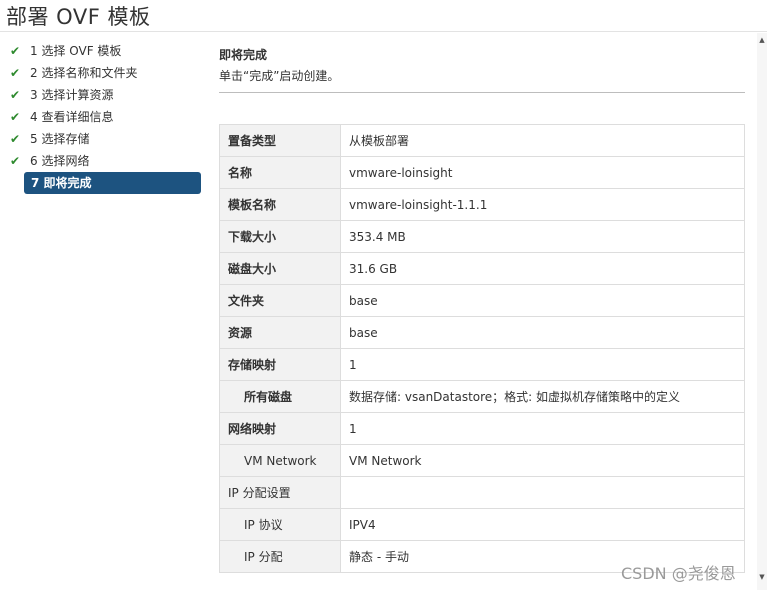  What do you see at coordinates (482, 92) in the screenshot?
I see `header-divider` at bounding box center [482, 92].